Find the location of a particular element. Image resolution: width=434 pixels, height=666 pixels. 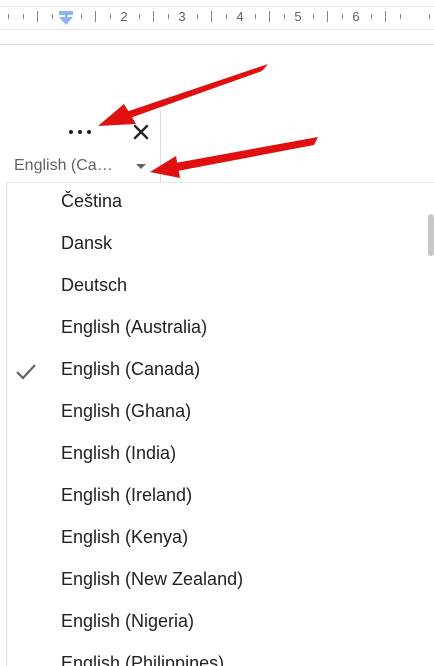

ruler: 123456 is located at coordinates (217, 22).